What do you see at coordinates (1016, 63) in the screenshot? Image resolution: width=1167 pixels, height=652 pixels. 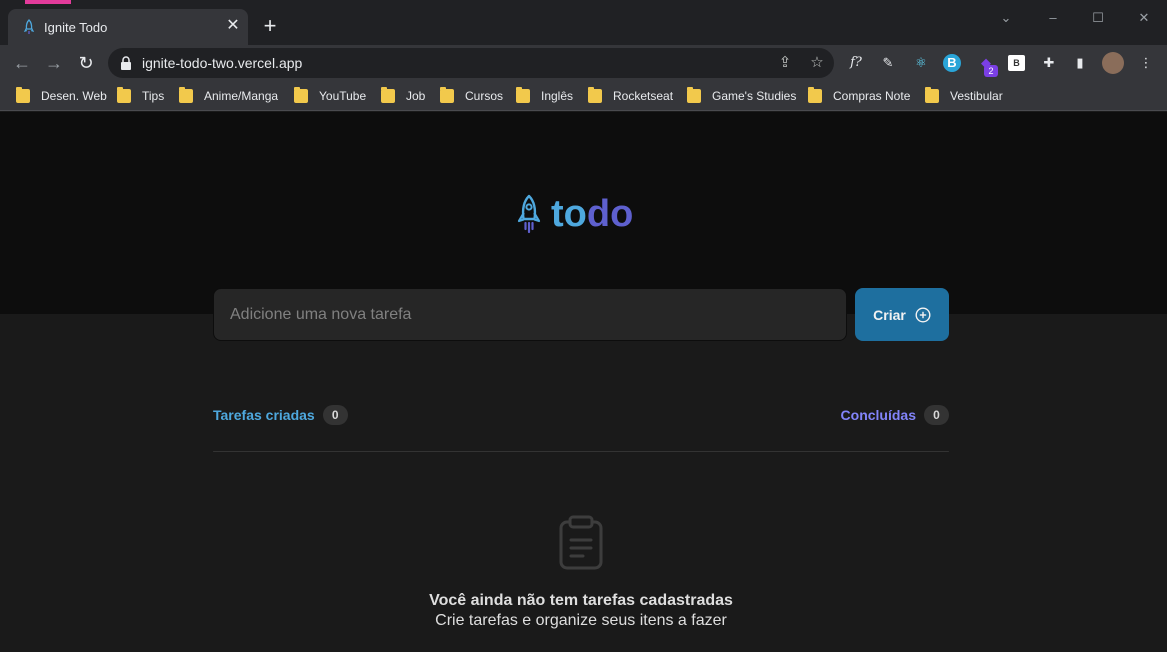 I see `bootstrap-extension-icon: B` at bounding box center [1016, 63].